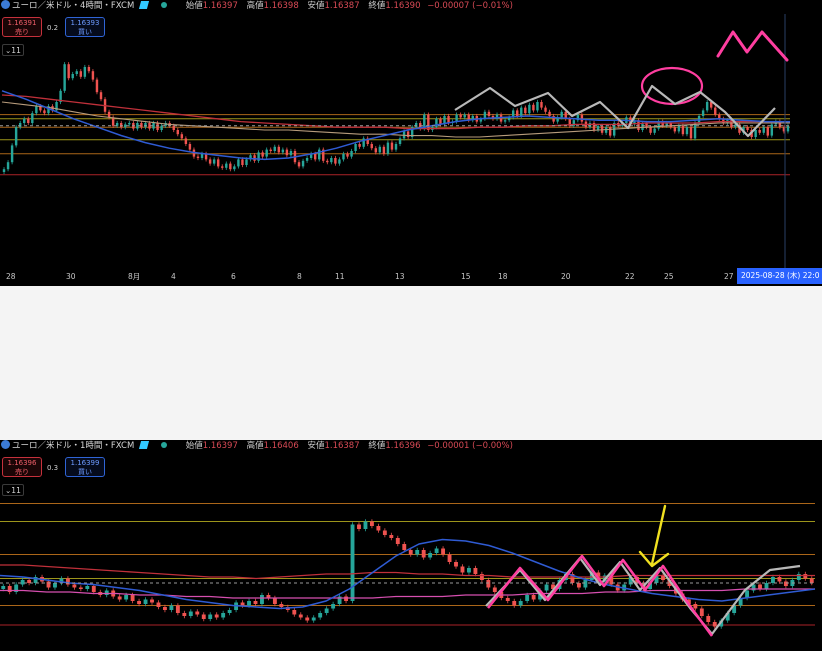 Image resolution: width=822 pixels, height=651 pixels. What do you see at coordinates (566, 276) in the screenshot?
I see `x-tick-label: 20` at bounding box center [566, 276].